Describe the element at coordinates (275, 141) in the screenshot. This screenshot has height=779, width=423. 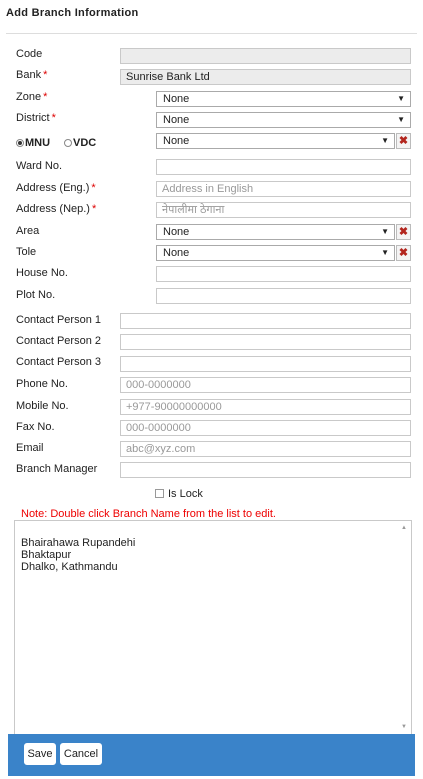
I see `mnu-select: None ▼` at that location.